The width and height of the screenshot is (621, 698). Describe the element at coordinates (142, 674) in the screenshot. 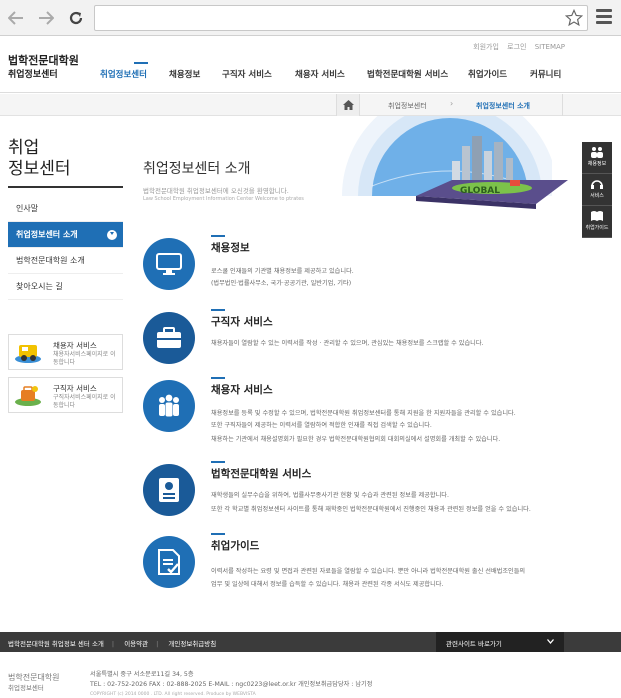

I see `footer-address: 서울특별시 중구 서소문로11길 34, 5층` at that location.